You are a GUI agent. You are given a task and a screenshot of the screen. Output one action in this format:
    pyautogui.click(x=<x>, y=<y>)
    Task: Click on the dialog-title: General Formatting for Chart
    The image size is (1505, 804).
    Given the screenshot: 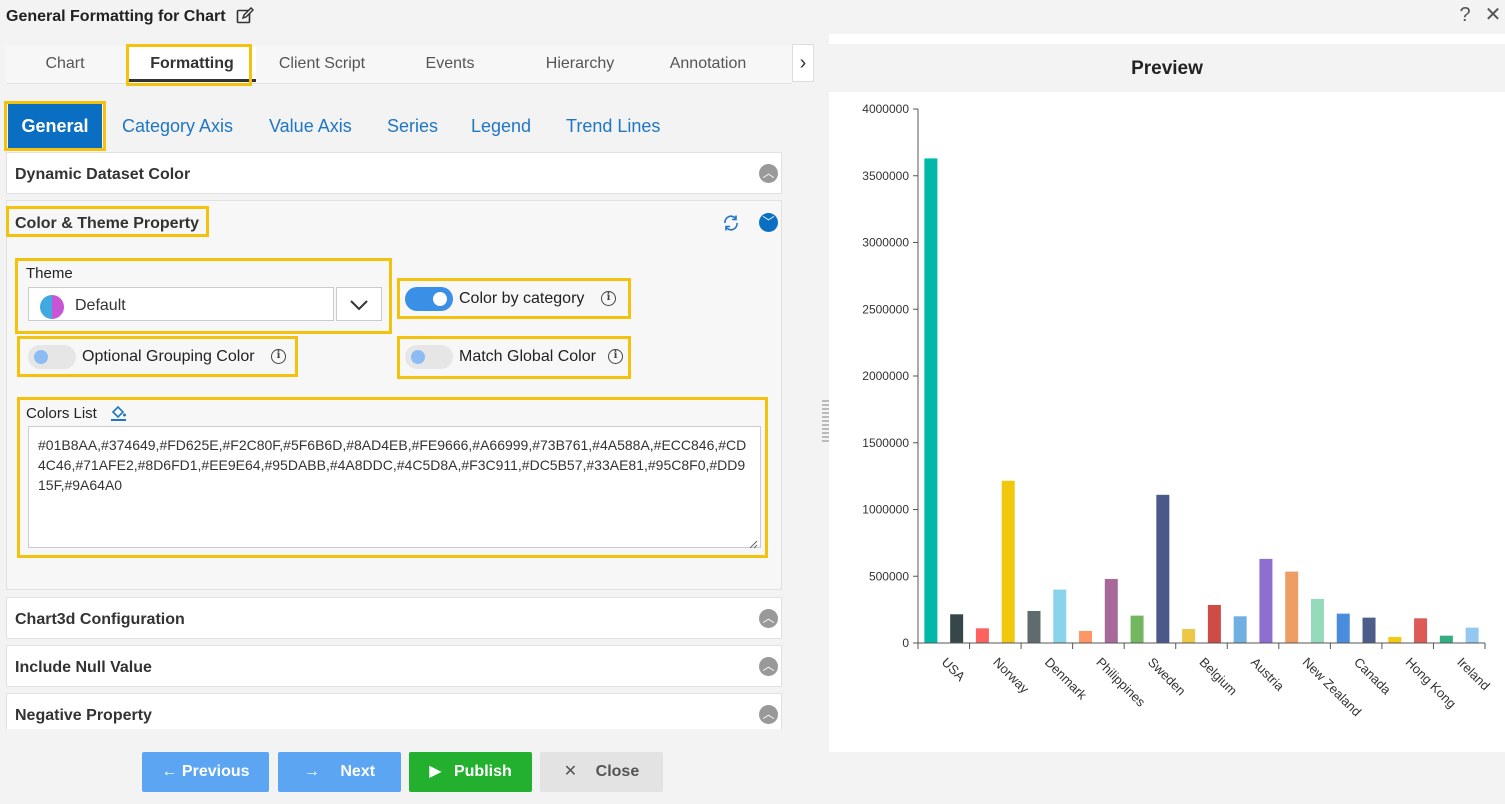 What is the action you would take?
    pyautogui.click(x=116, y=16)
    